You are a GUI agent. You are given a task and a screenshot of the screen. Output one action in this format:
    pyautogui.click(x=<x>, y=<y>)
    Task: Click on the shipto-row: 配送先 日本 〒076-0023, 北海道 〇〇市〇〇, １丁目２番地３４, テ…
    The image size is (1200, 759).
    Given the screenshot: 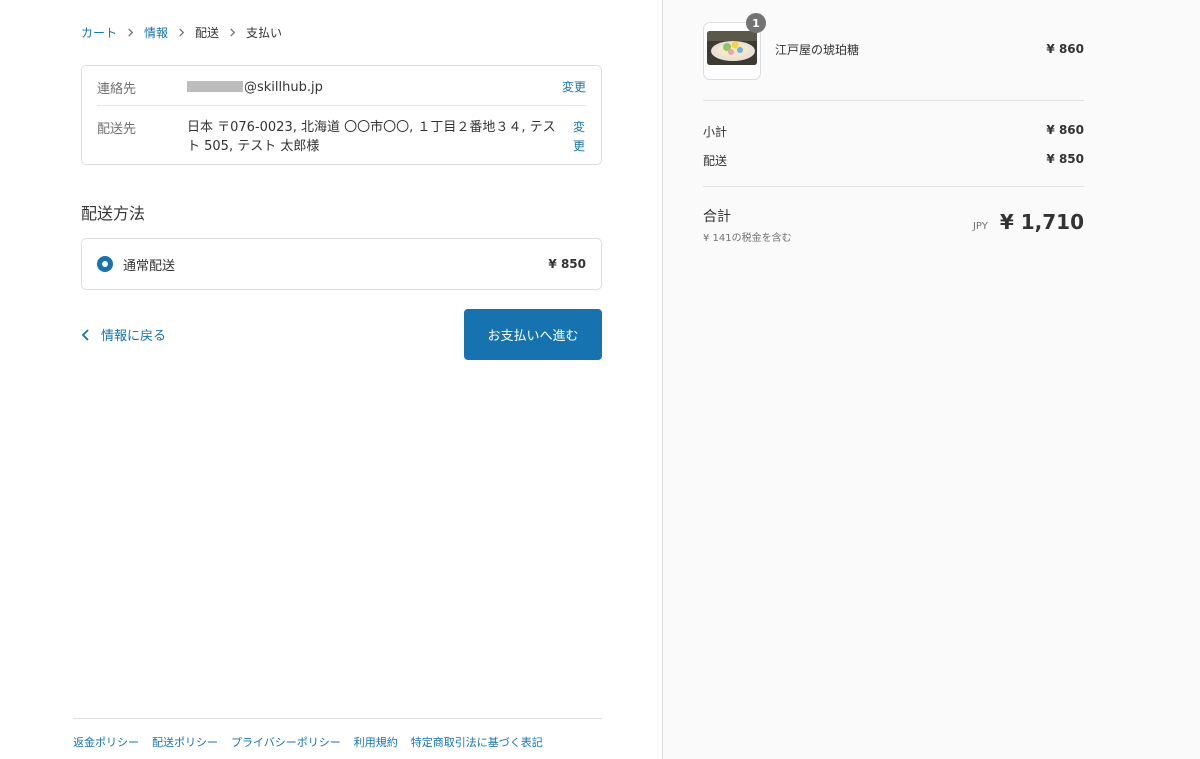 What is the action you would take?
    pyautogui.click(x=341, y=137)
    